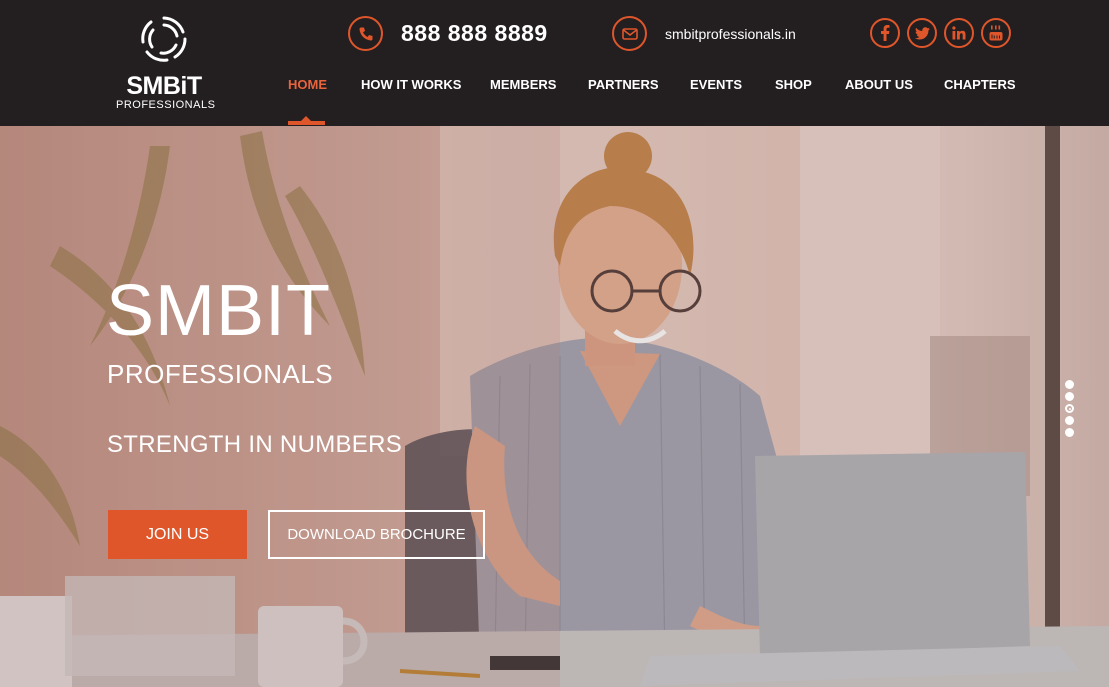 The width and height of the screenshot is (1109, 687). I want to click on logo-sub: PROFESSIONALS, so click(166, 105).